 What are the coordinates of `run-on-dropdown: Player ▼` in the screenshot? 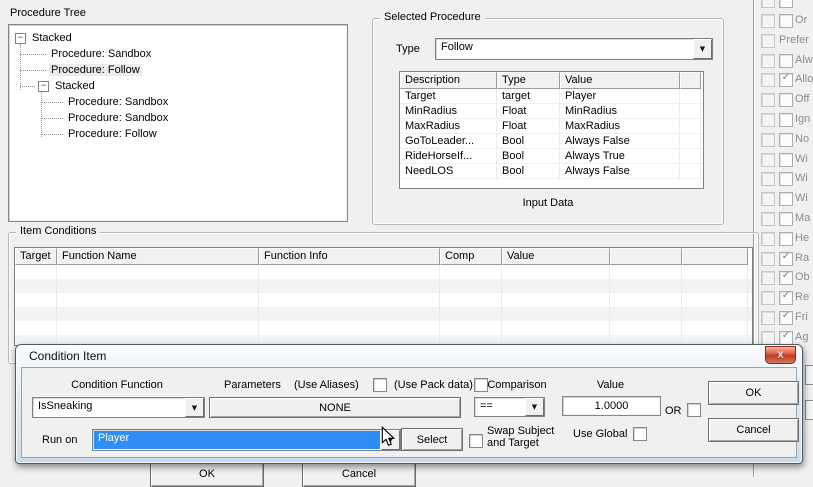 It's located at (246, 440).